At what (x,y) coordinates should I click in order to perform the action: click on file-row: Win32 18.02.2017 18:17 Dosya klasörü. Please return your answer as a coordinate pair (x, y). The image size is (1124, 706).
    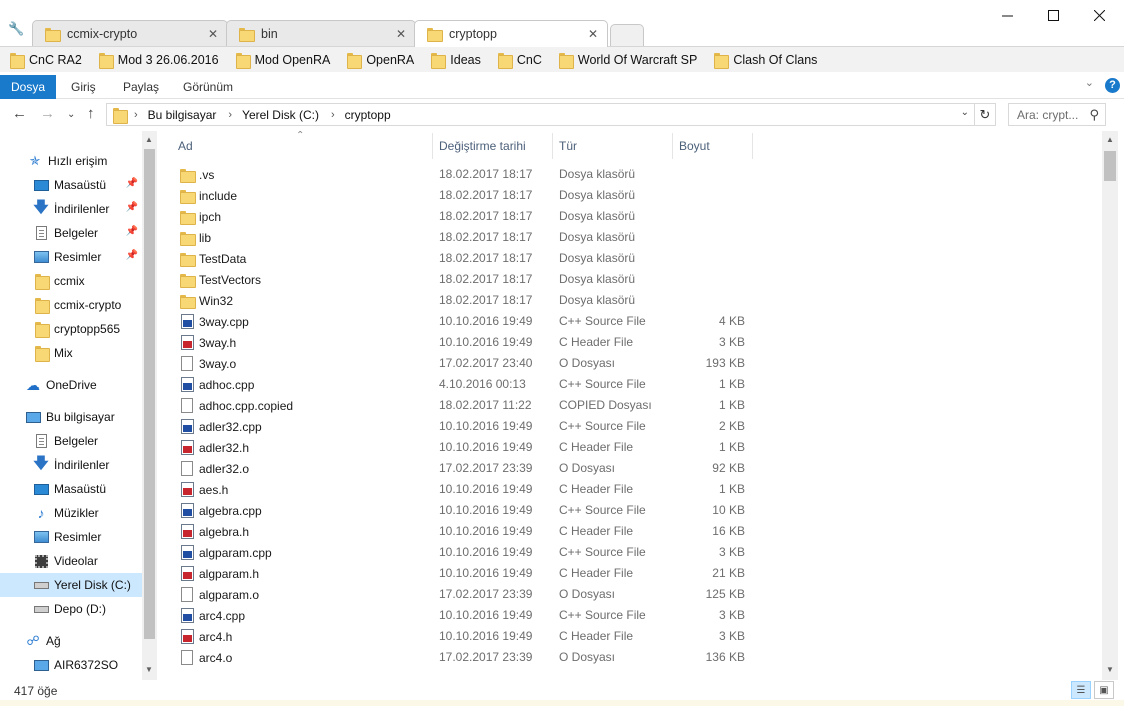
    Looking at the image, I should click on (630, 300).